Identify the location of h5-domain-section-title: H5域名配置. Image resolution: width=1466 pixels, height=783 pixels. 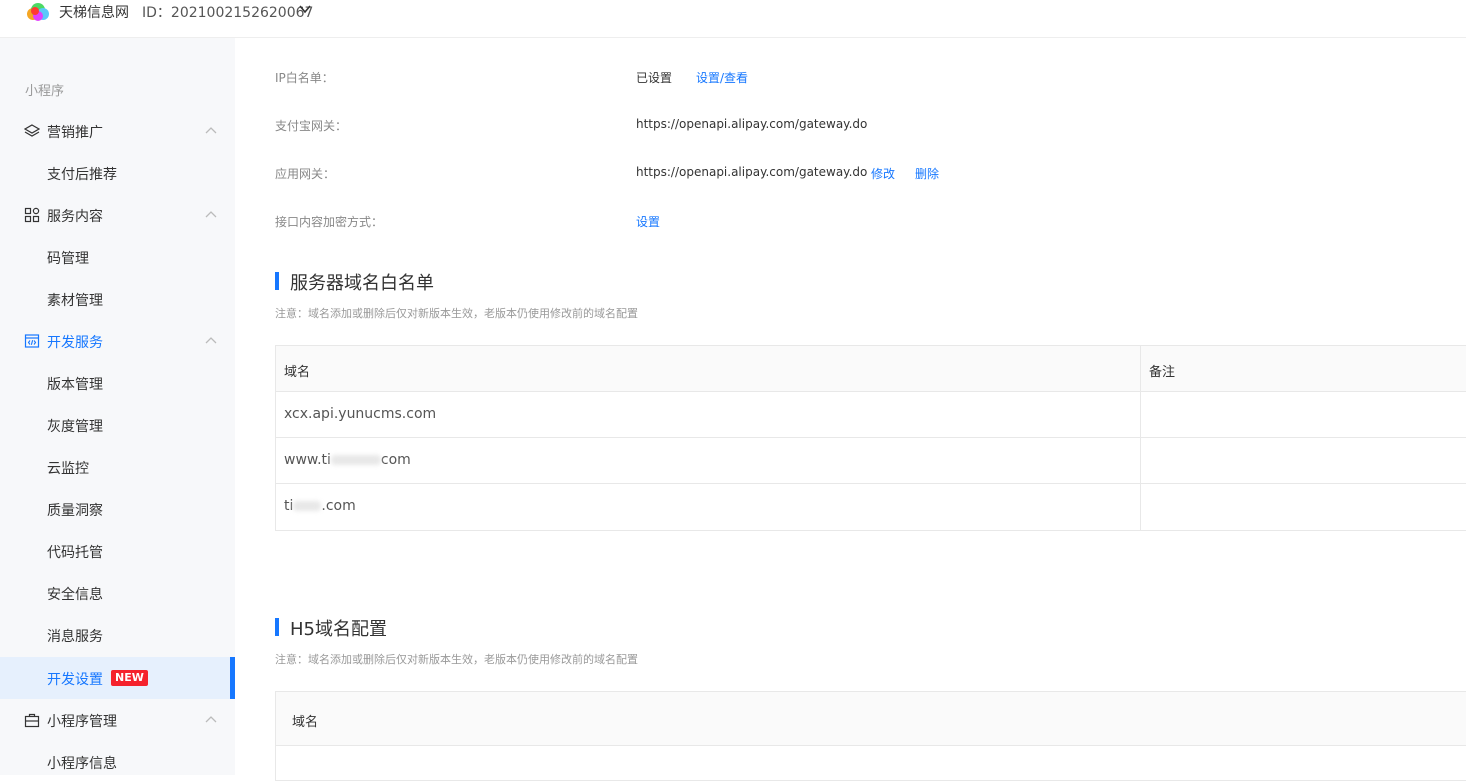
(331, 628).